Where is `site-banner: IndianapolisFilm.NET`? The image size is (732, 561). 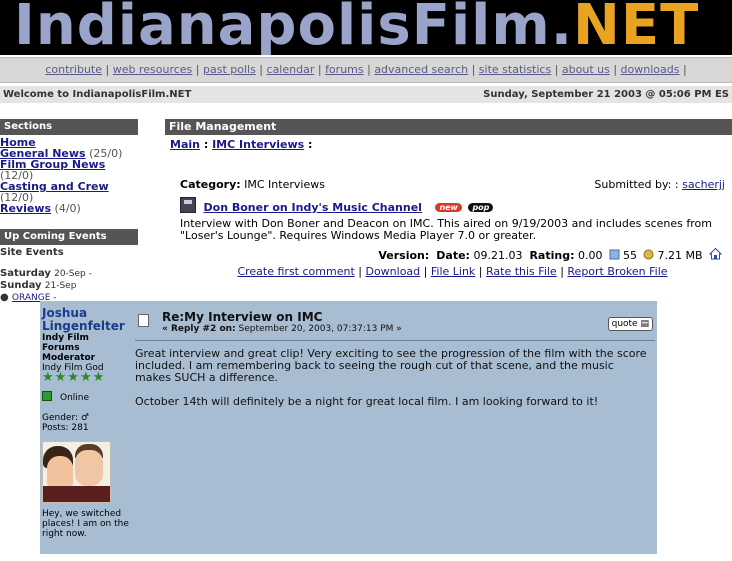
site-banner: IndianapolisFilm.NET is located at coordinates (366, 27).